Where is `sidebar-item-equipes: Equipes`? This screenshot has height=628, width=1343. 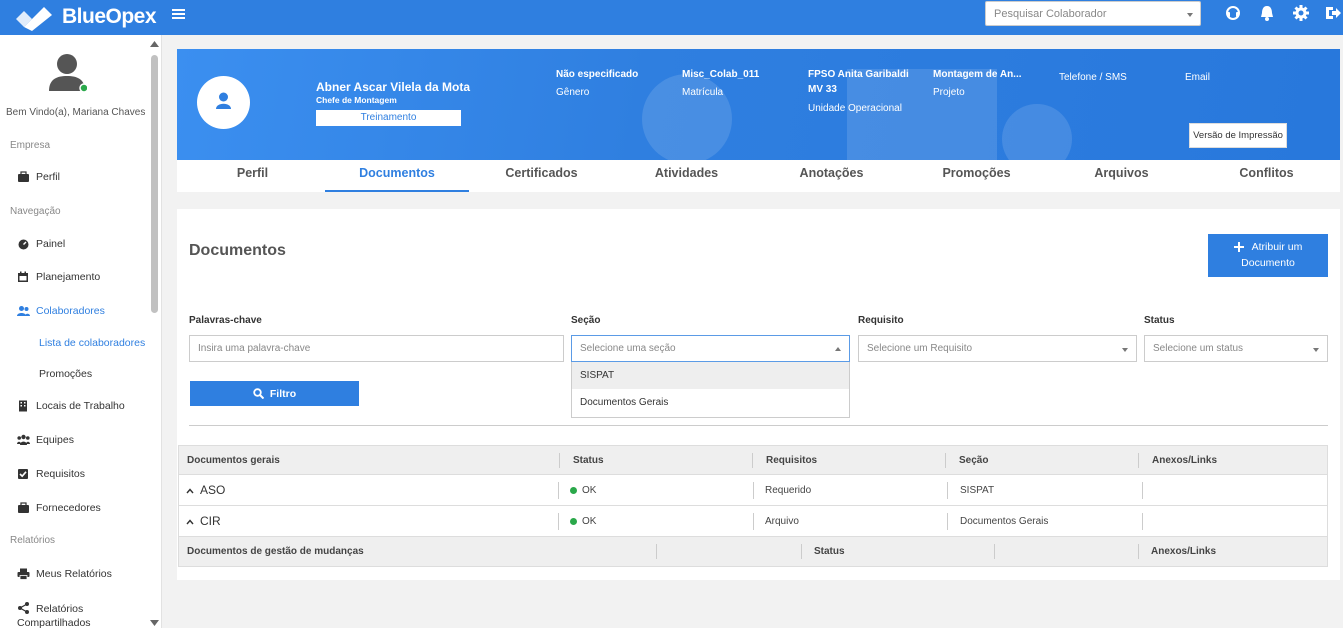 sidebar-item-equipes: Equipes is located at coordinates (45, 440).